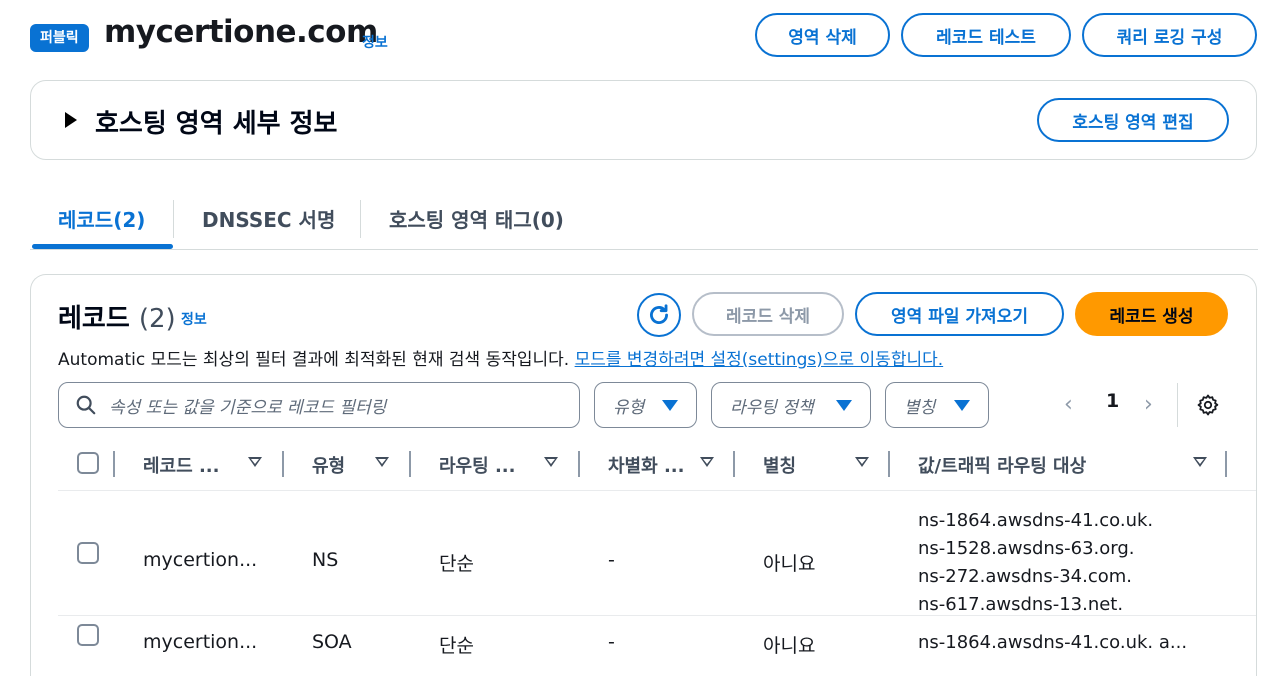  Describe the element at coordinates (1002, 465) in the screenshot. I see `column-header-value: 값/트래픽 라우팅 대상` at that location.